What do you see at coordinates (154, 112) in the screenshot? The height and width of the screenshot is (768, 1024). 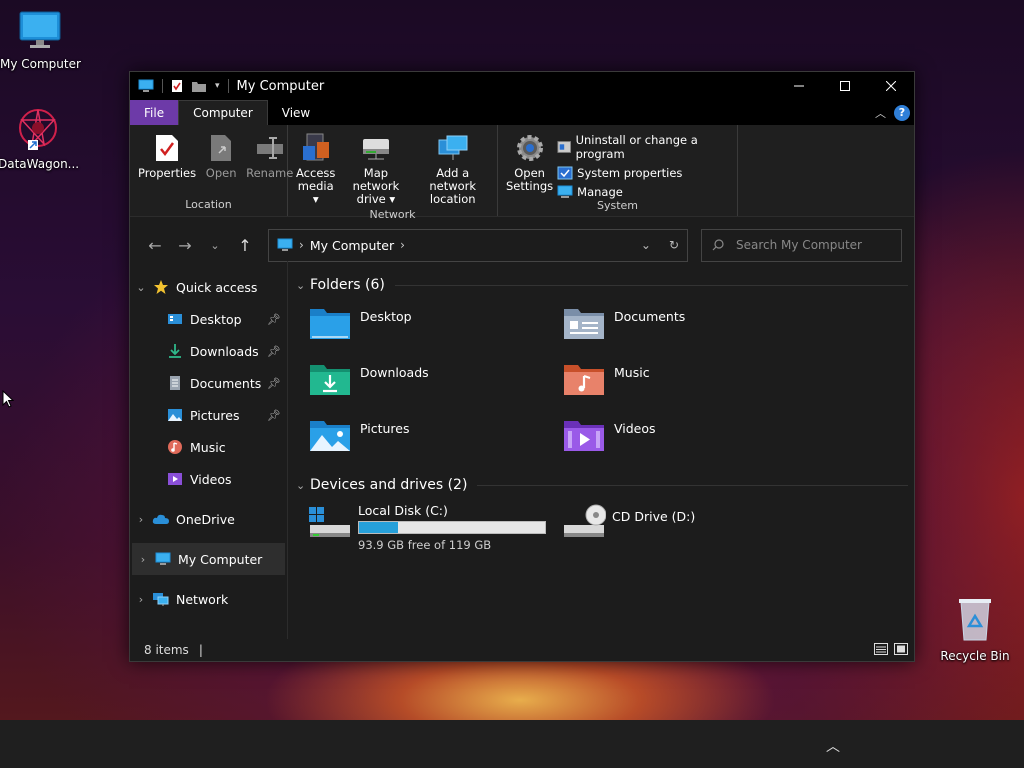 I see `tab-file: File` at bounding box center [154, 112].